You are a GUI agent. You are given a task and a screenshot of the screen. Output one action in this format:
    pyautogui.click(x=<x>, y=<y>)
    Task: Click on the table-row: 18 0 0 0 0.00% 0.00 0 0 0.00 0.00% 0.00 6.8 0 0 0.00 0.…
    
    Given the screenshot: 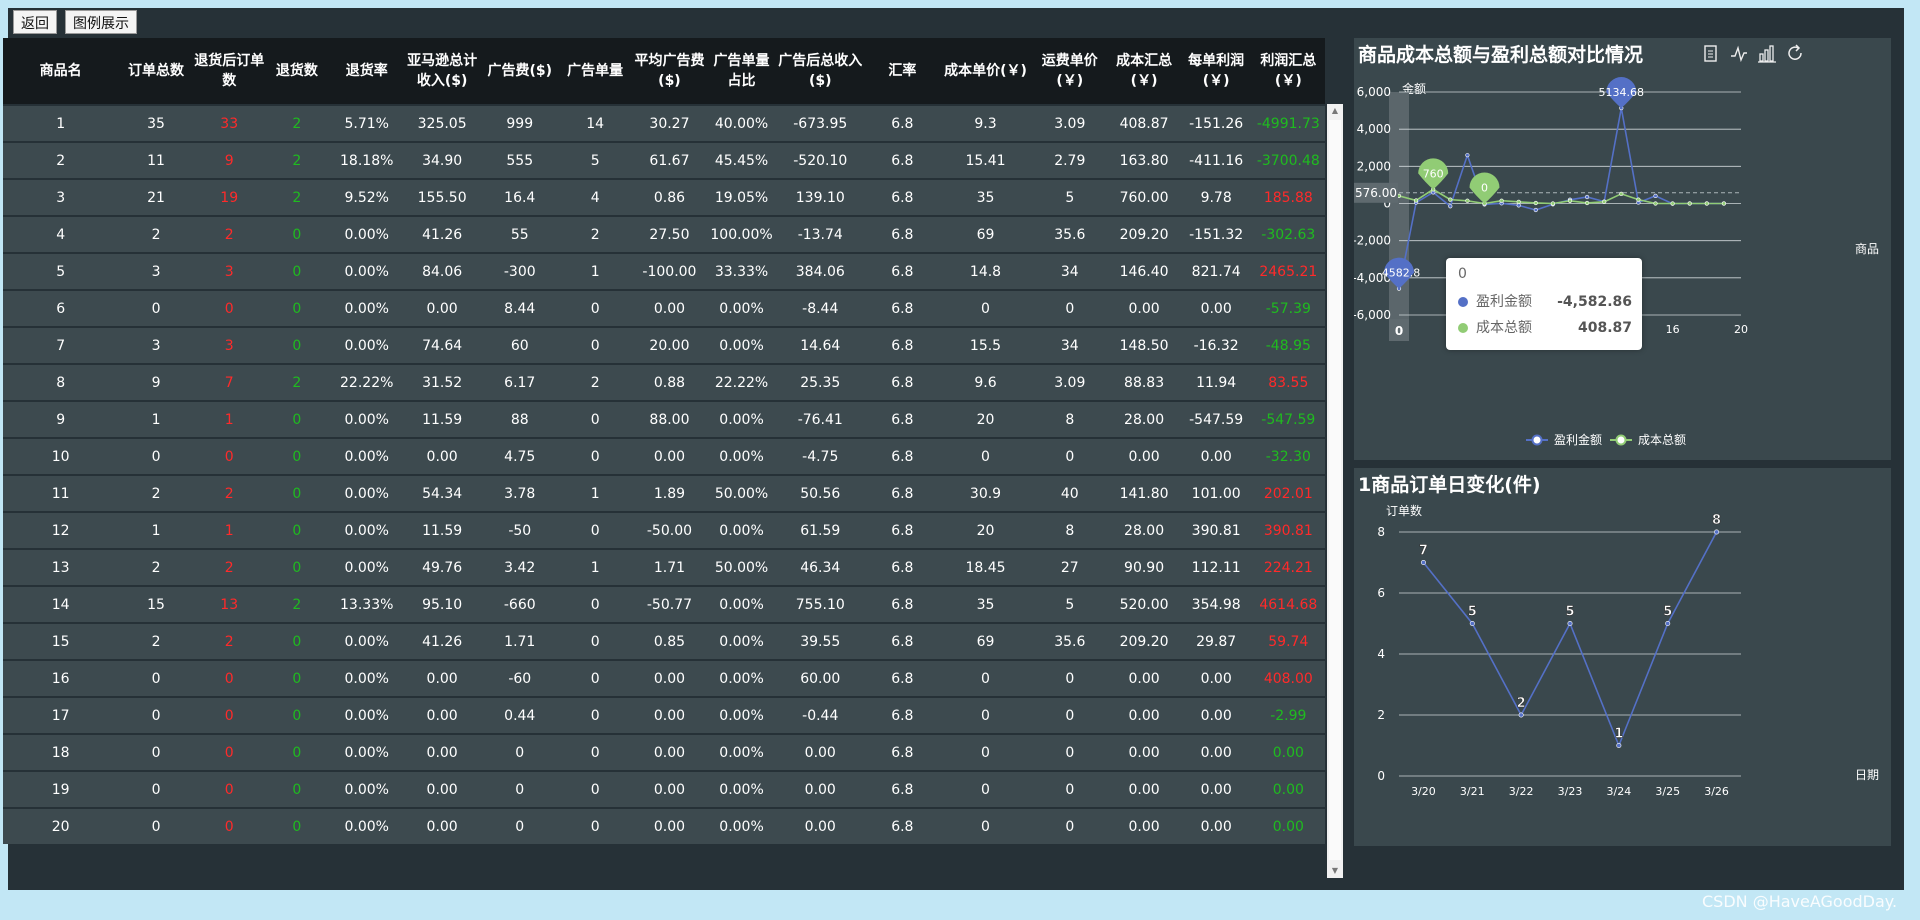 What is the action you would take?
    pyautogui.click(x=664, y=751)
    